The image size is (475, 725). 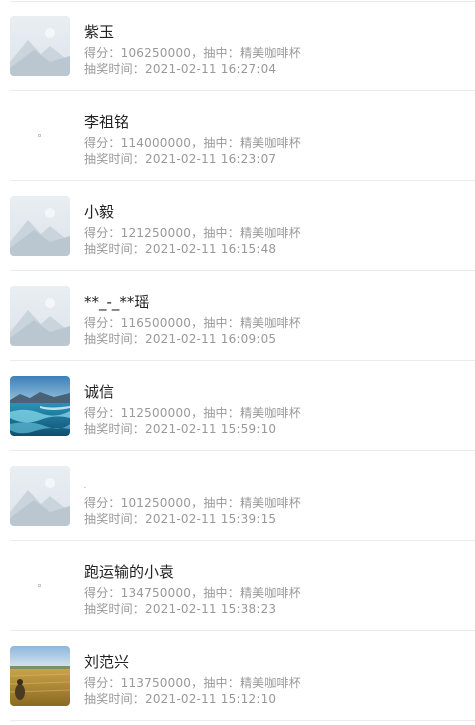 I want to click on time-line: 抽奖时间：2021-02-11 16:23:07, so click(x=180, y=159).